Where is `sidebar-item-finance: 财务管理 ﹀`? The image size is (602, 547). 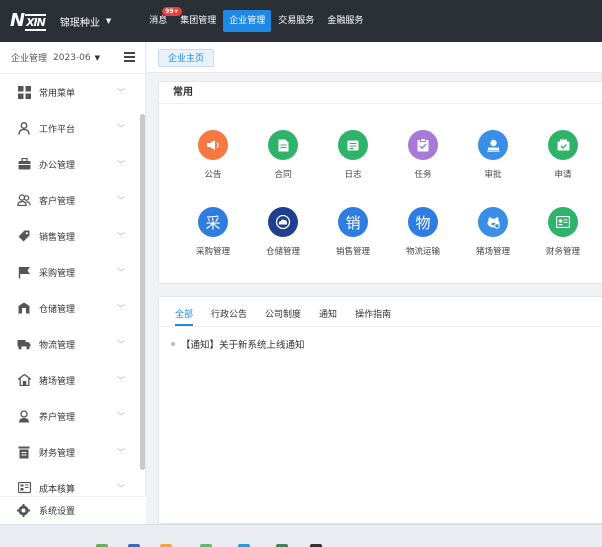 sidebar-item-finance: 财务管理 ﹀ is located at coordinates (72, 452).